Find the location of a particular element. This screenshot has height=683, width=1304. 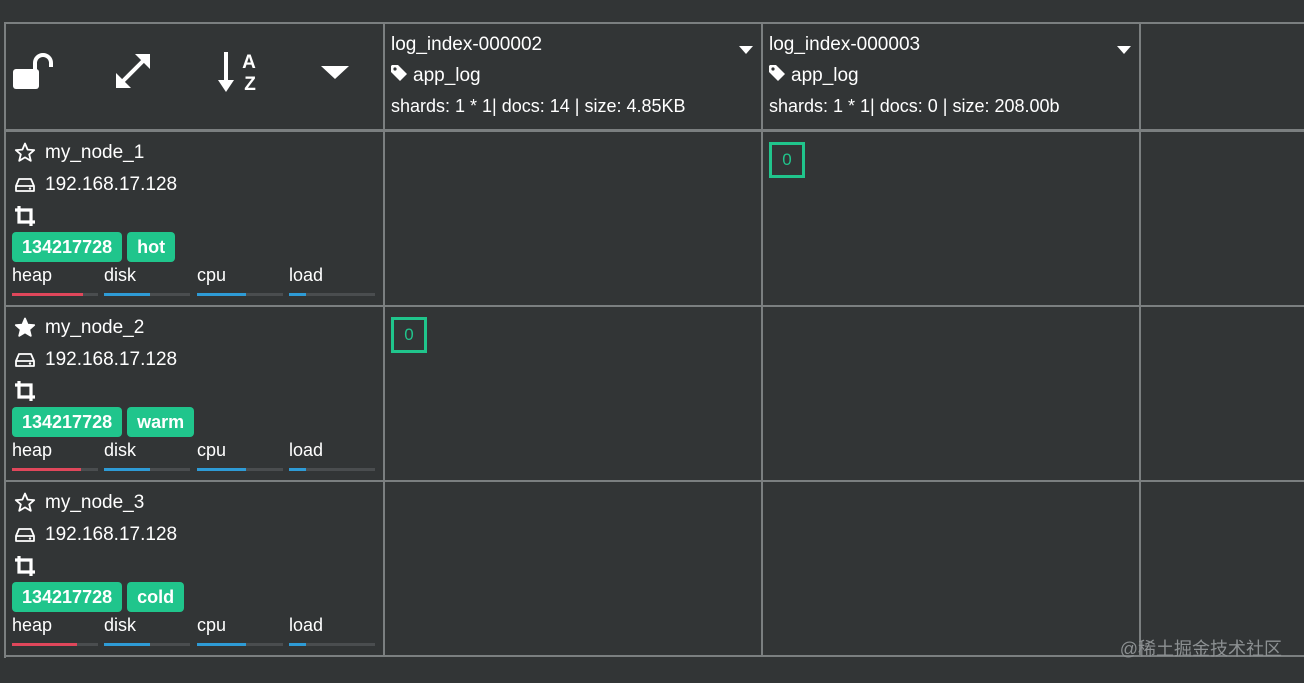

node-name: my_node_3 is located at coordinates (94, 503).